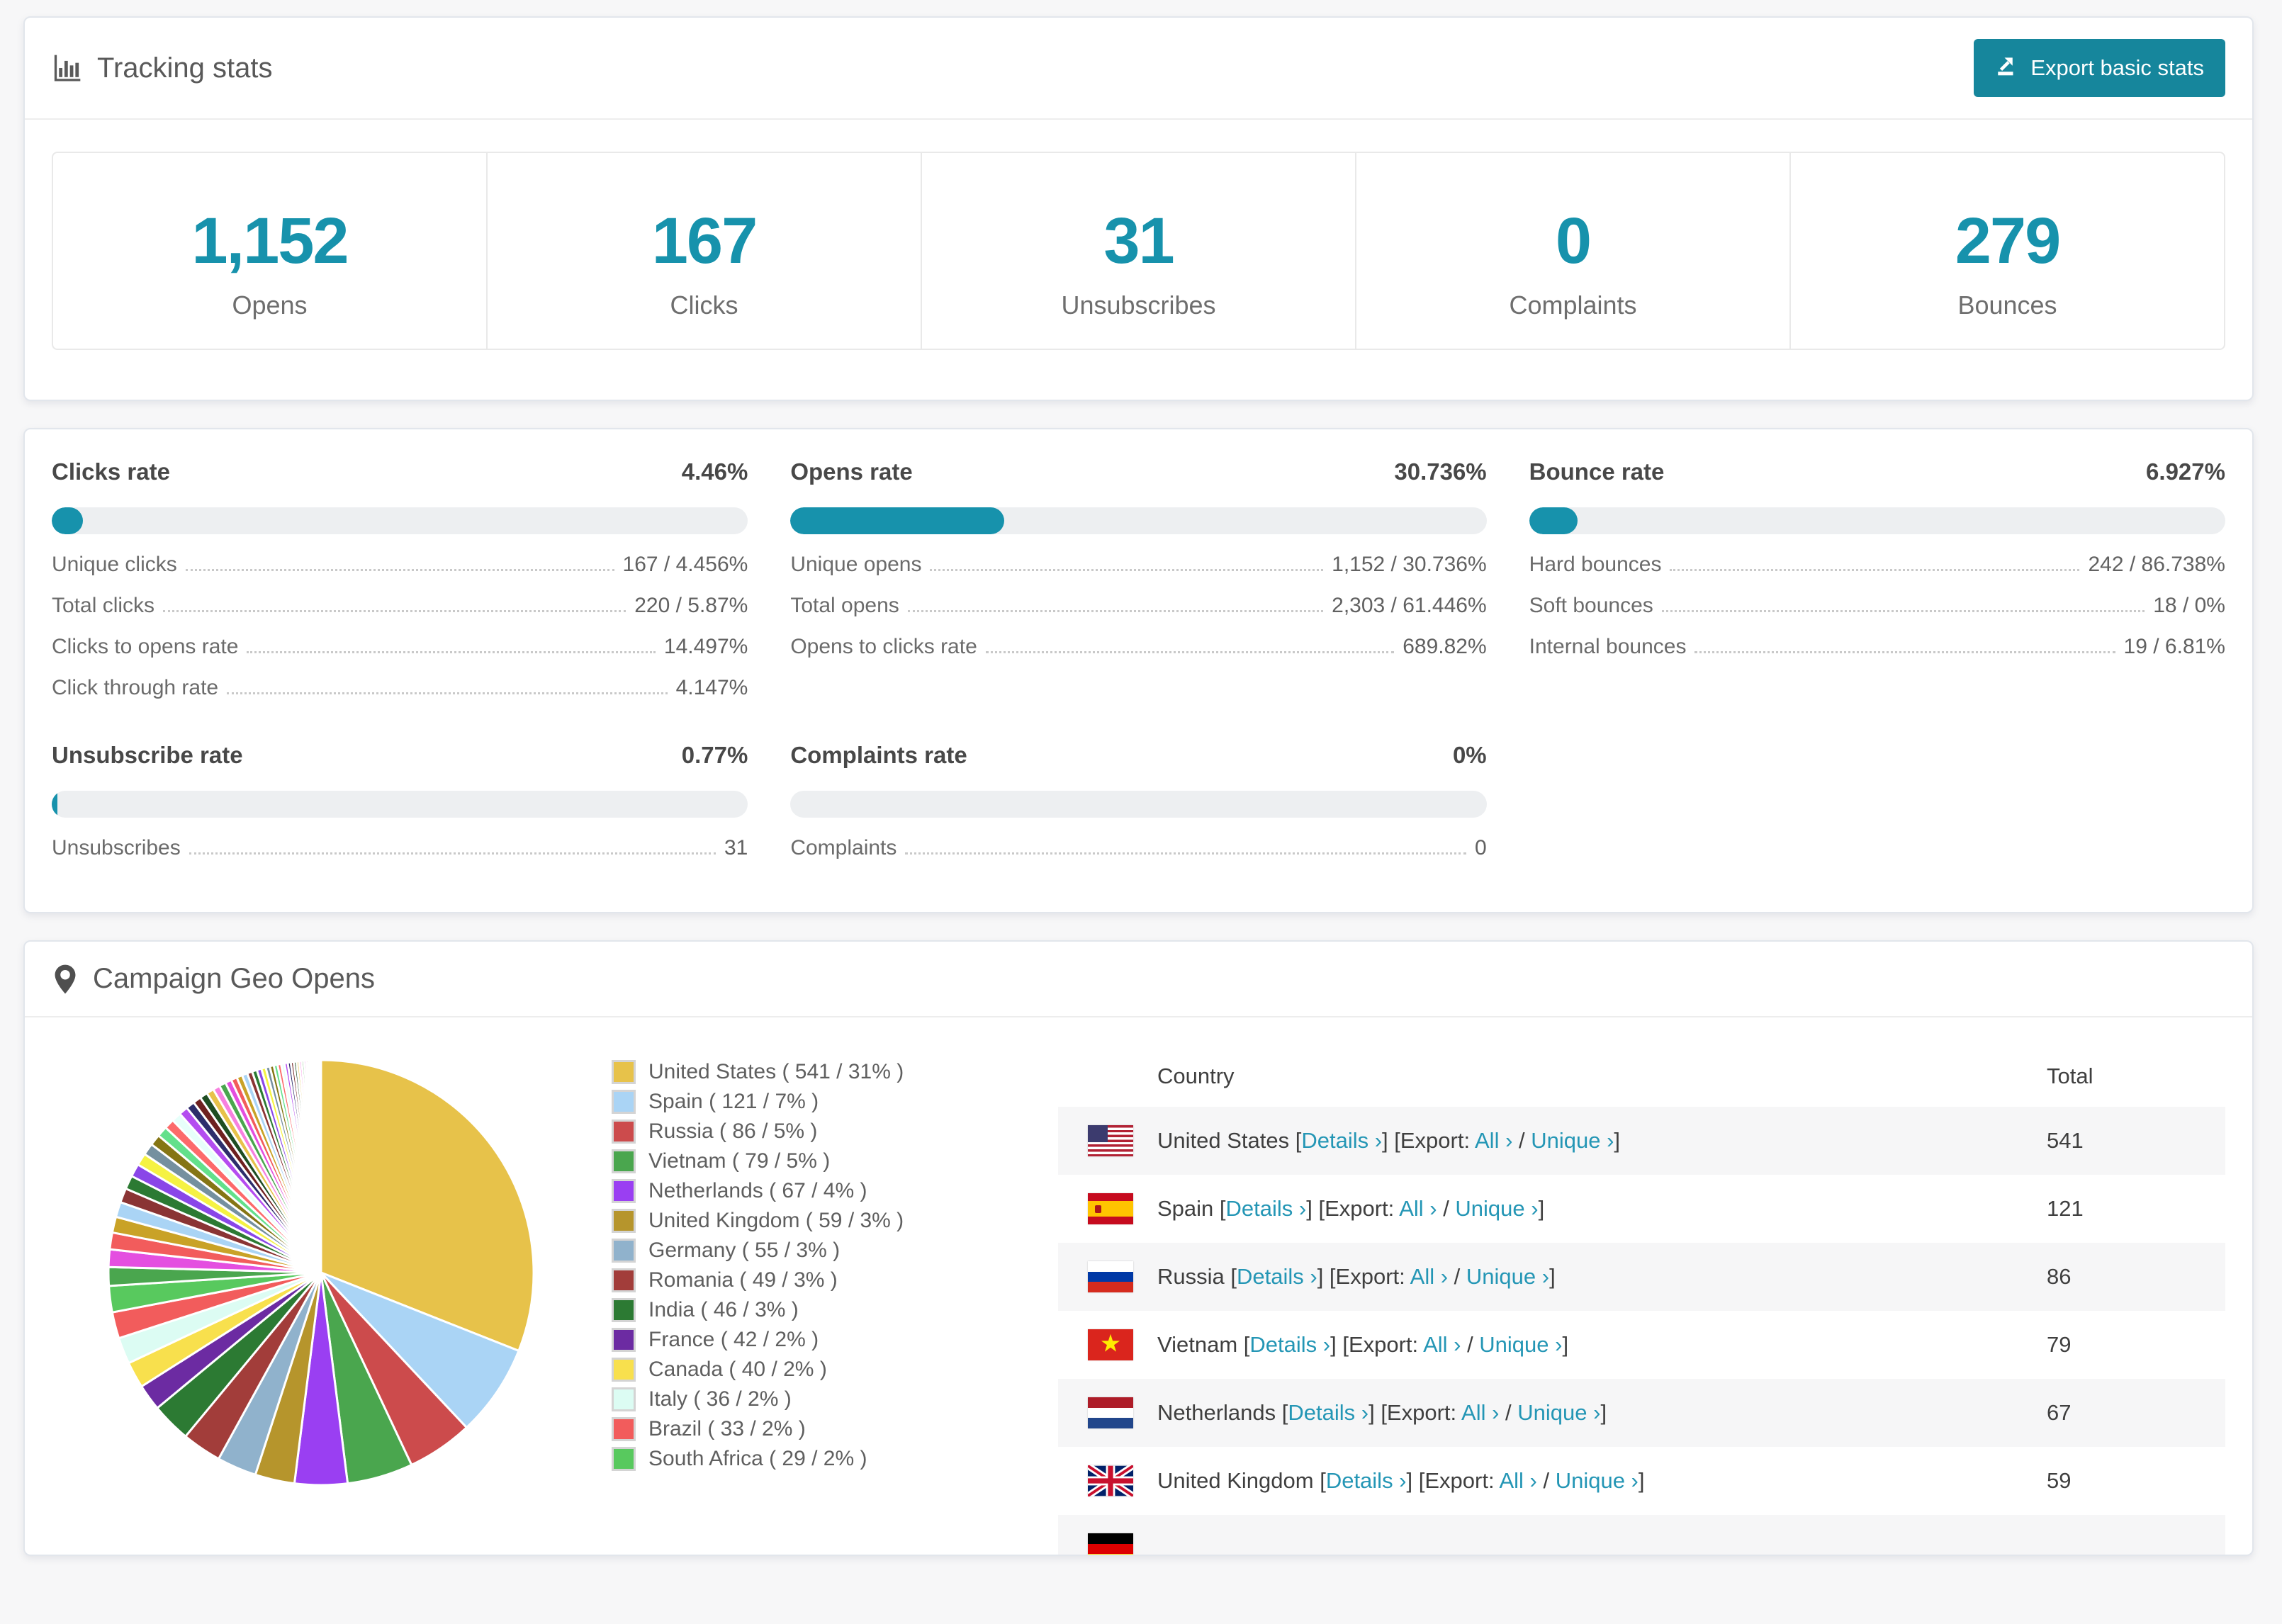 This screenshot has height=1624, width=2282. Describe the element at coordinates (2007, 68) in the screenshot. I see `export-icon` at that location.